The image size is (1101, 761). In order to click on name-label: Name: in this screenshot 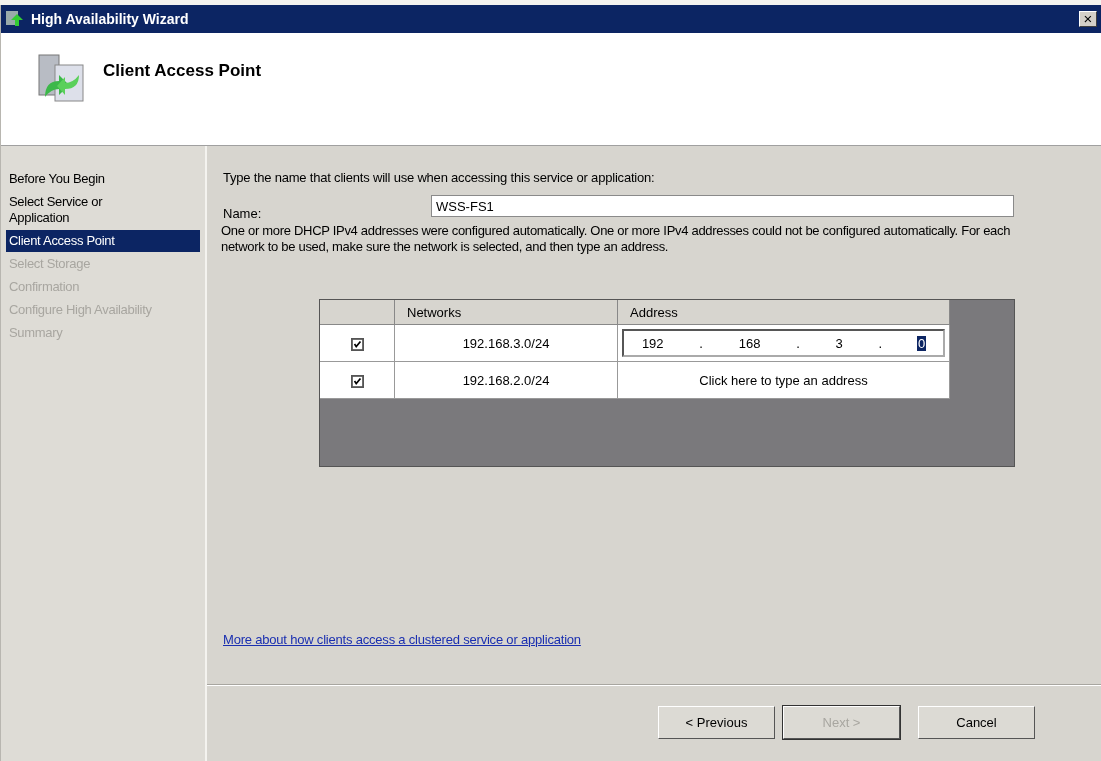, I will do `click(243, 213)`.